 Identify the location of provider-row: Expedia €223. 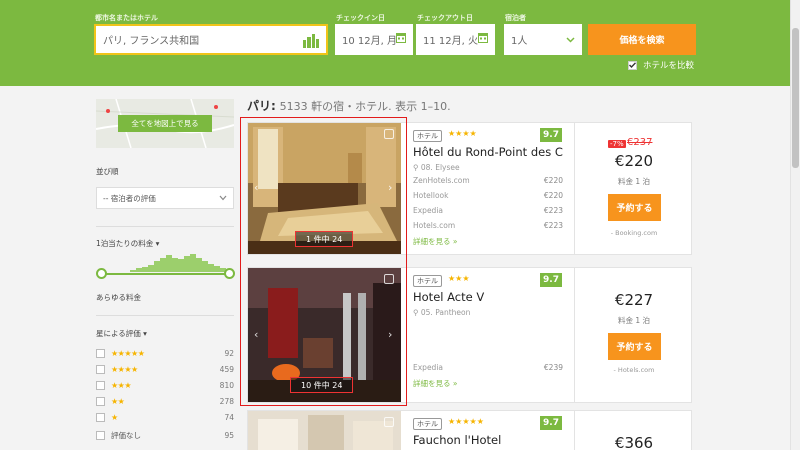
(488, 210).